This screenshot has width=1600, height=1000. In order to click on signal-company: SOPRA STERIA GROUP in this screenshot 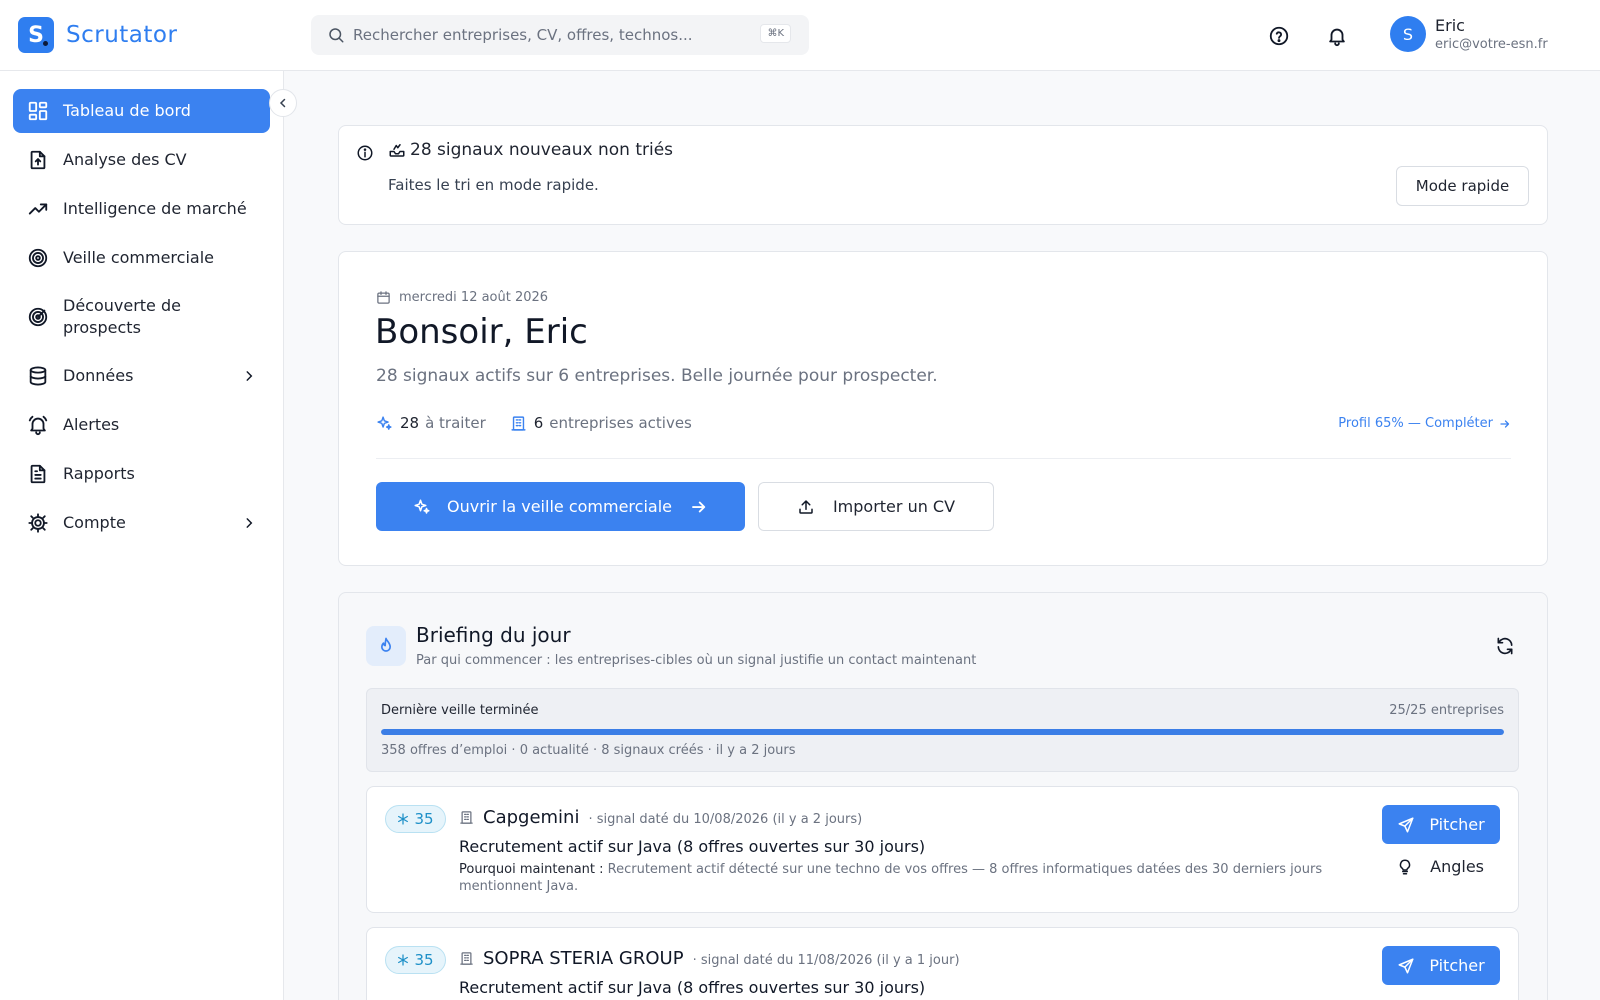, I will do `click(583, 958)`.